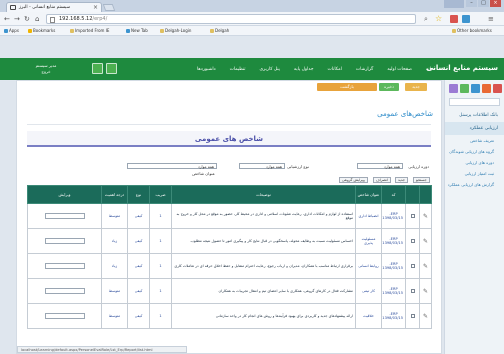  I want to click on extension-blue-icon, so click(466, 19).